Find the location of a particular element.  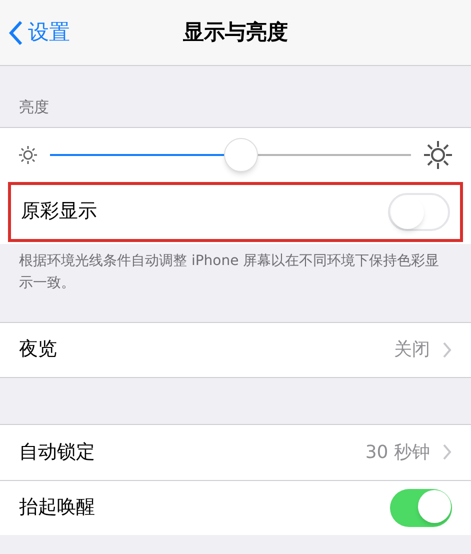

row-label: 原彩显示 is located at coordinates (59, 211).